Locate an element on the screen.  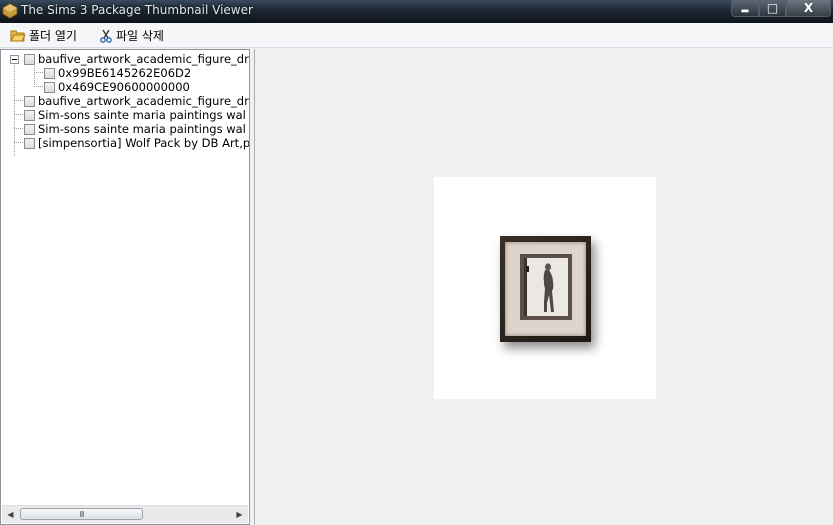
app-icon is located at coordinates (10, 11).